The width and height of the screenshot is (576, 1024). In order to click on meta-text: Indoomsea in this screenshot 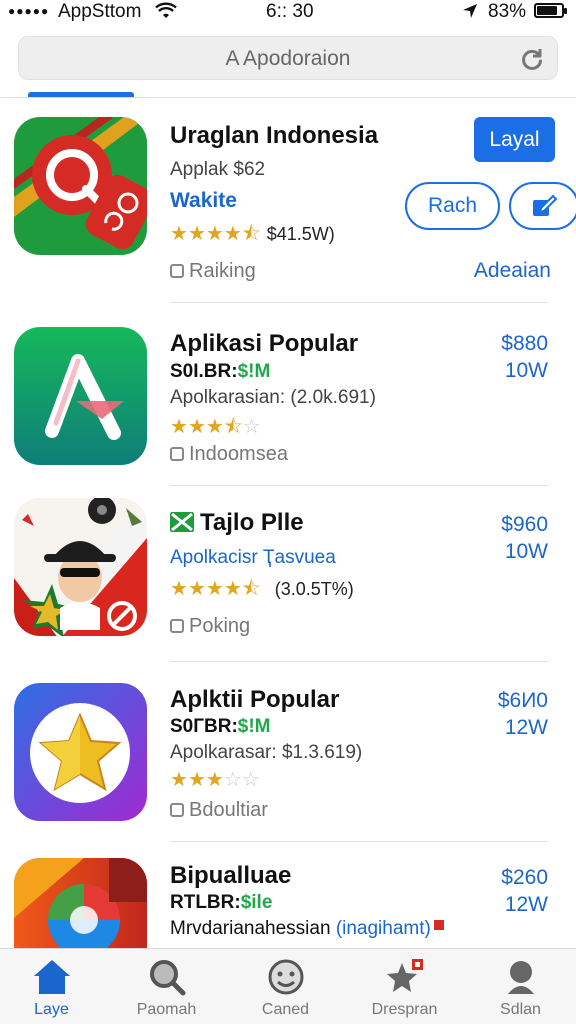, I will do `click(238, 454)`.